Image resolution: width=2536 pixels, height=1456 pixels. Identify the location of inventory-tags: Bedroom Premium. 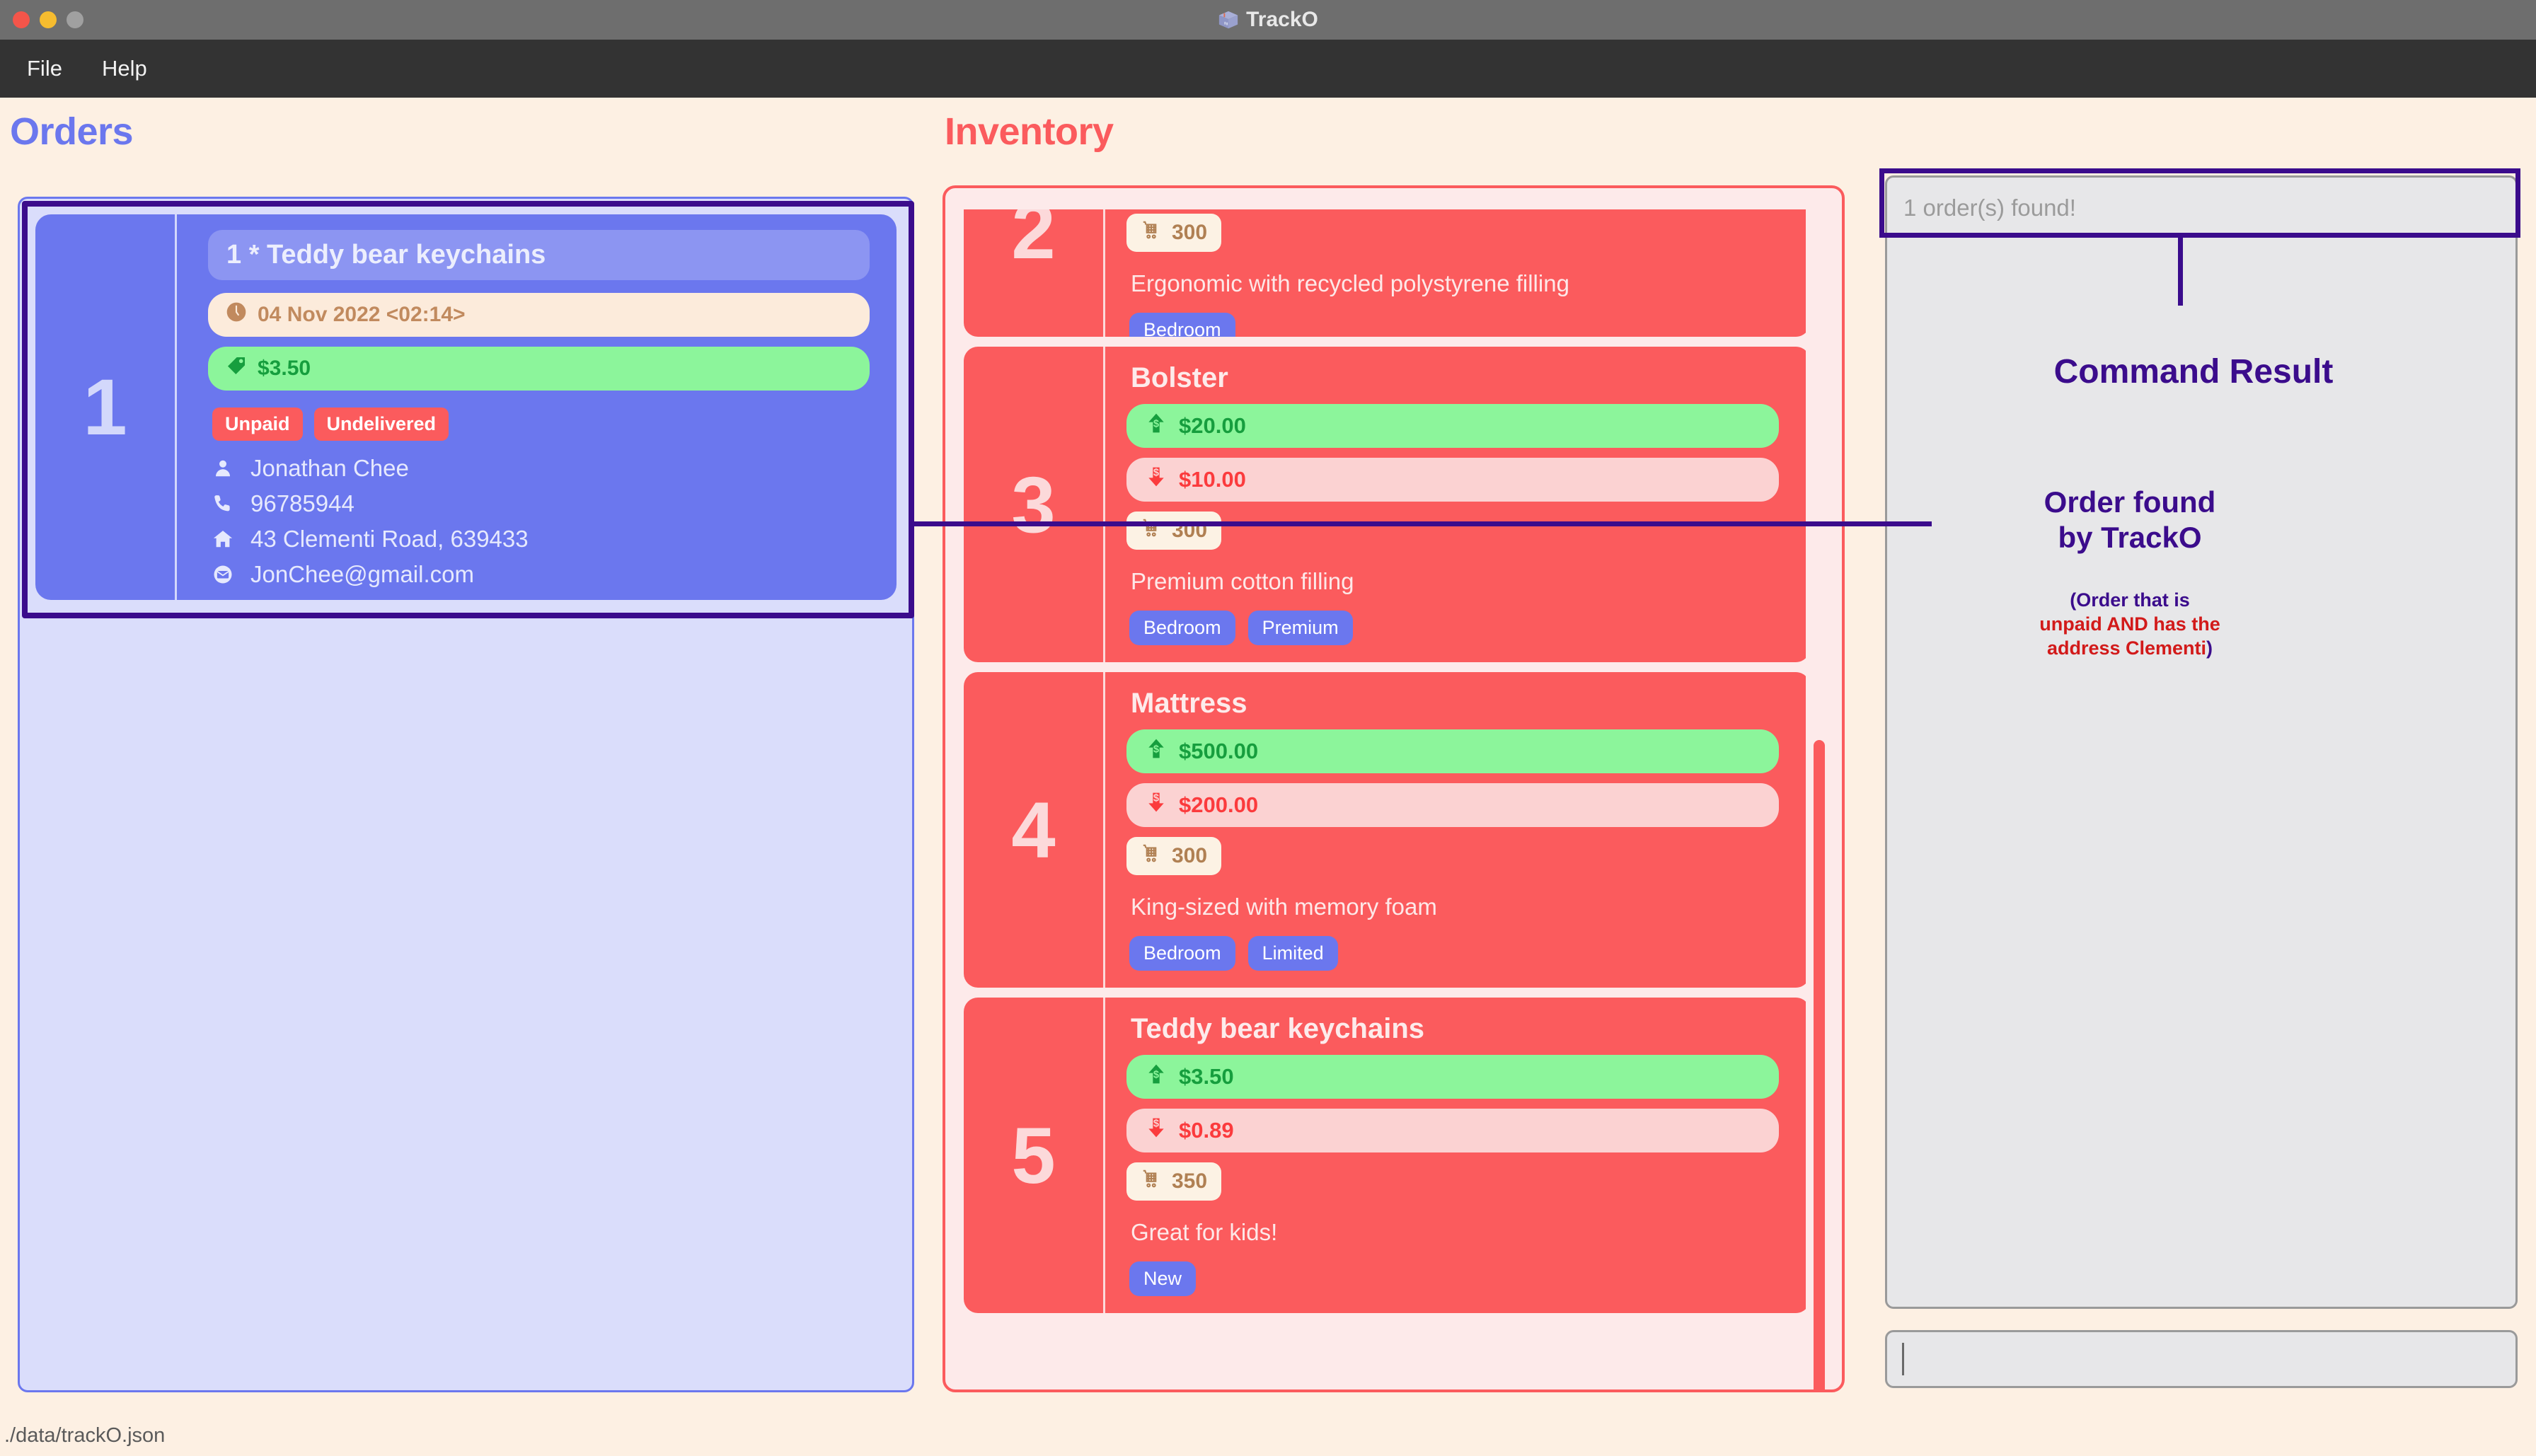
(1454, 628).